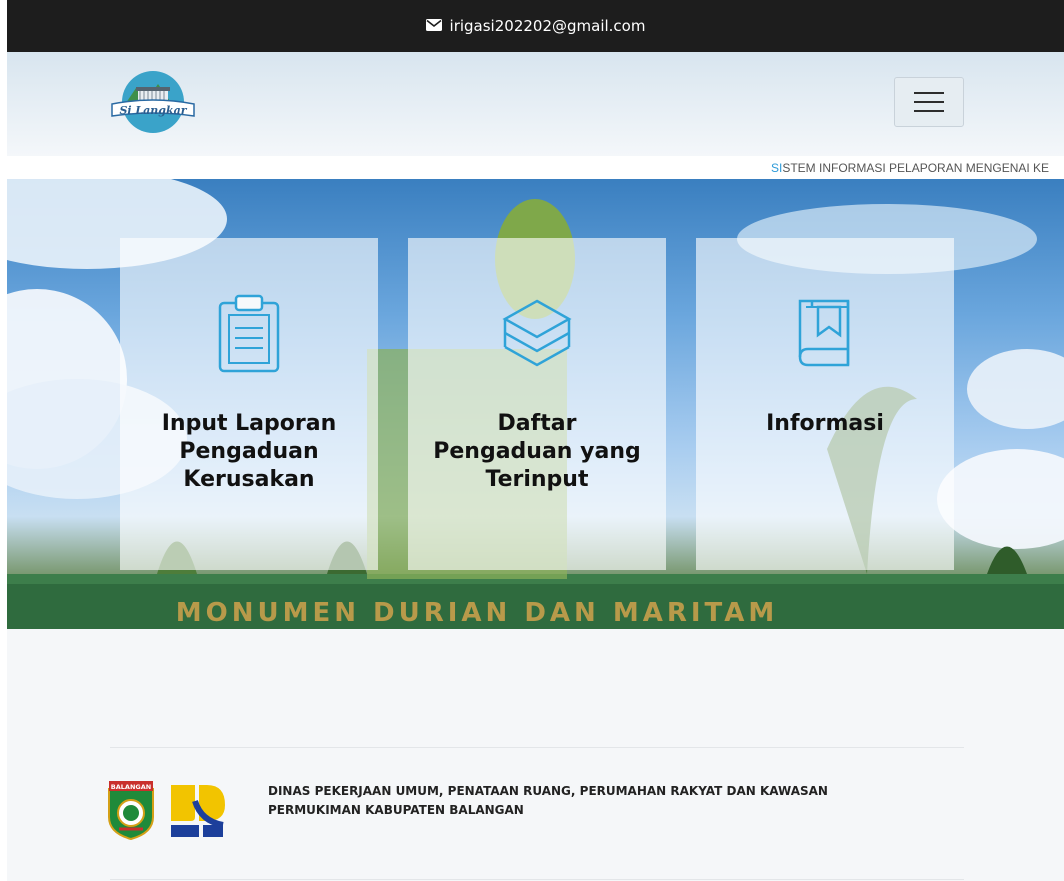  What do you see at coordinates (535, 167) in the screenshot?
I see `running-text: SISTEM INFORMASI PELAPORAN MENGENAI KE` at bounding box center [535, 167].